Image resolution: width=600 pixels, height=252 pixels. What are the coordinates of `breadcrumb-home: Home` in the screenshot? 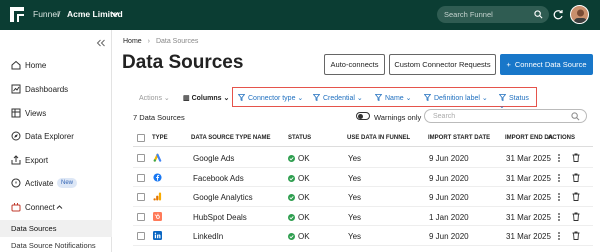 It's located at (132, 41).